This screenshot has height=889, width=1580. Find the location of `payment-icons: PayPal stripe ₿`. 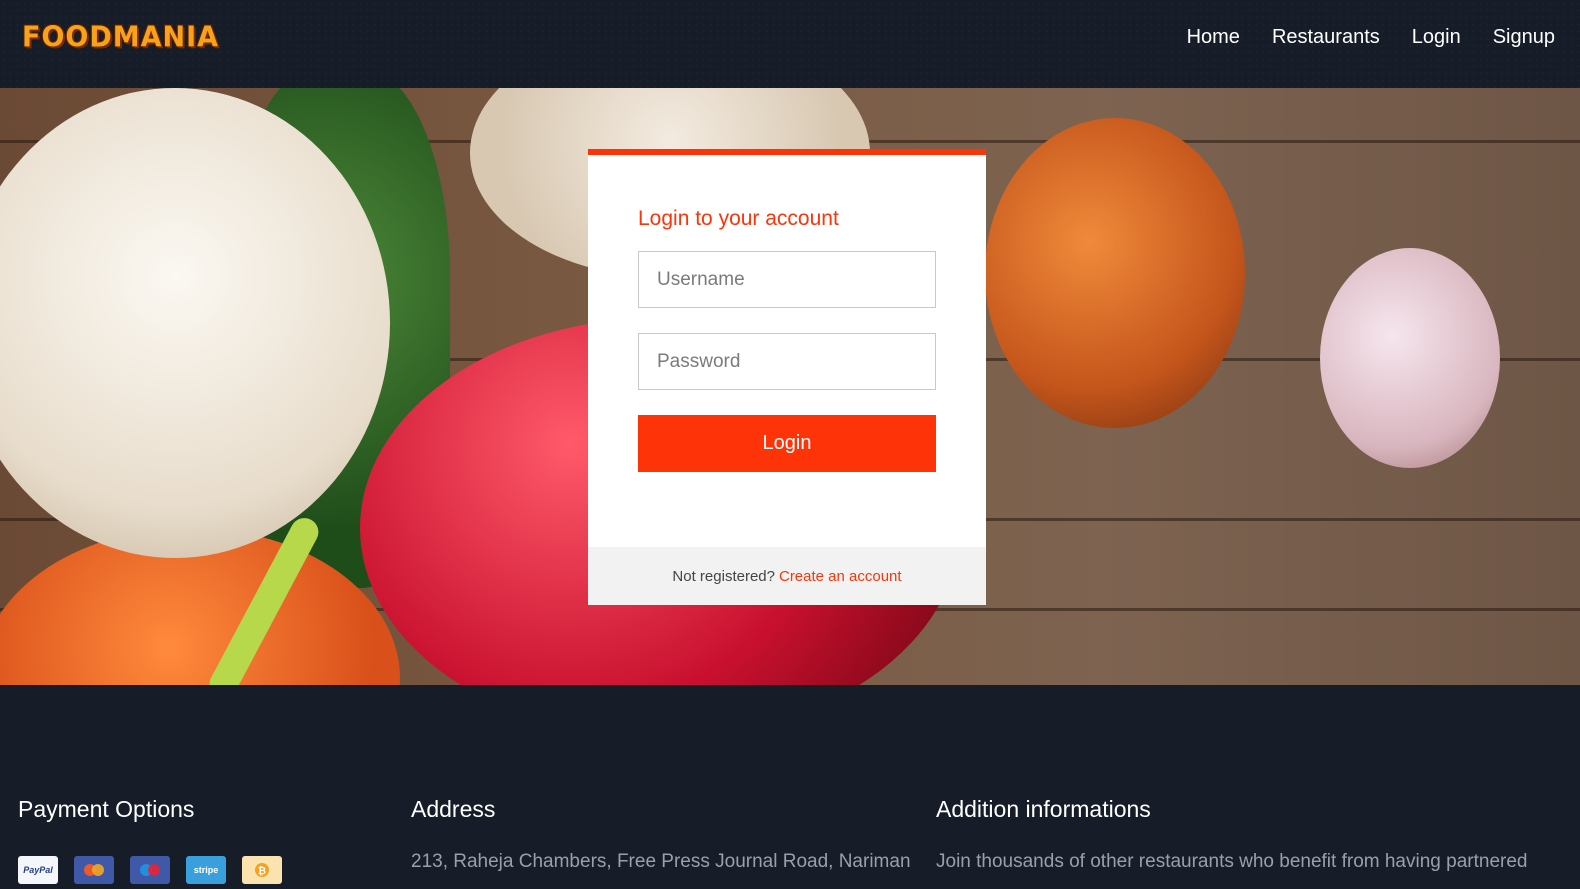

payment-icons: PayPal stripe ₿ is located at coordinates (150, 870).